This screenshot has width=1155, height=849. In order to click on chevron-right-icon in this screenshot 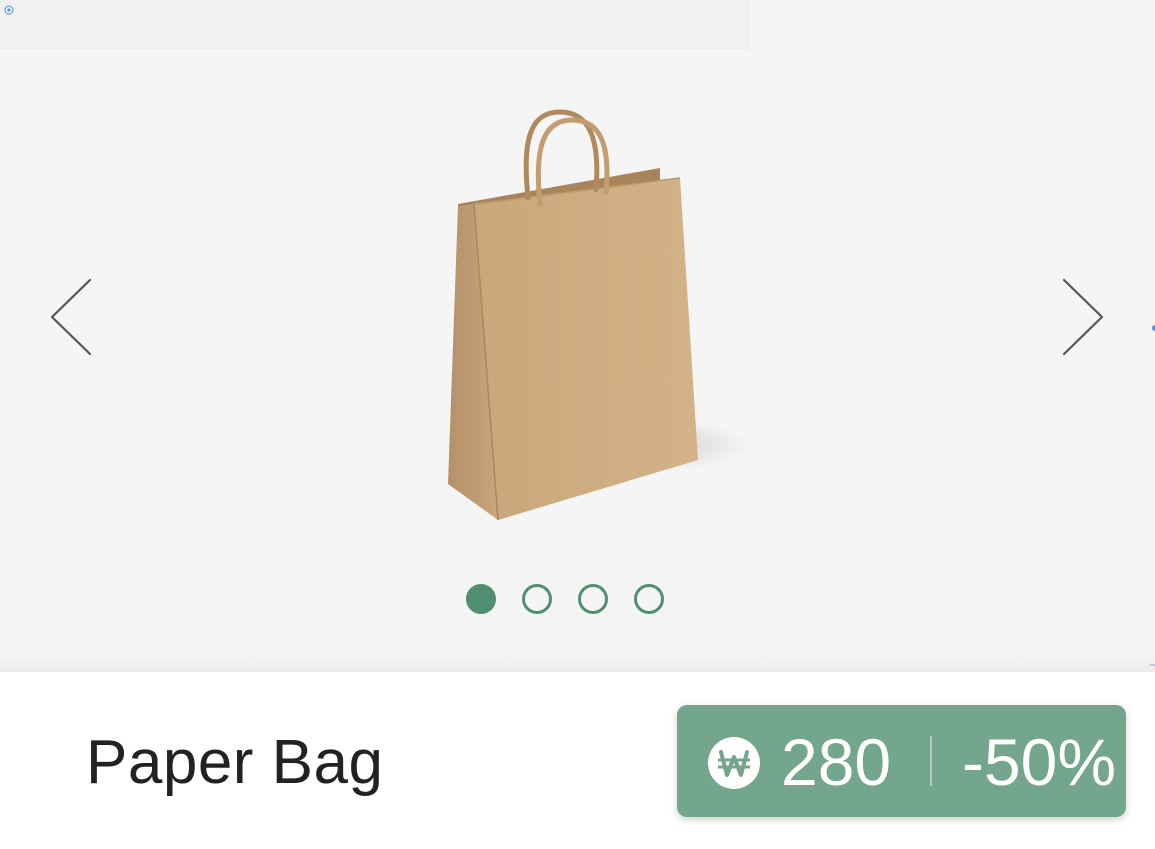, I will do `click(1083, 317)`.